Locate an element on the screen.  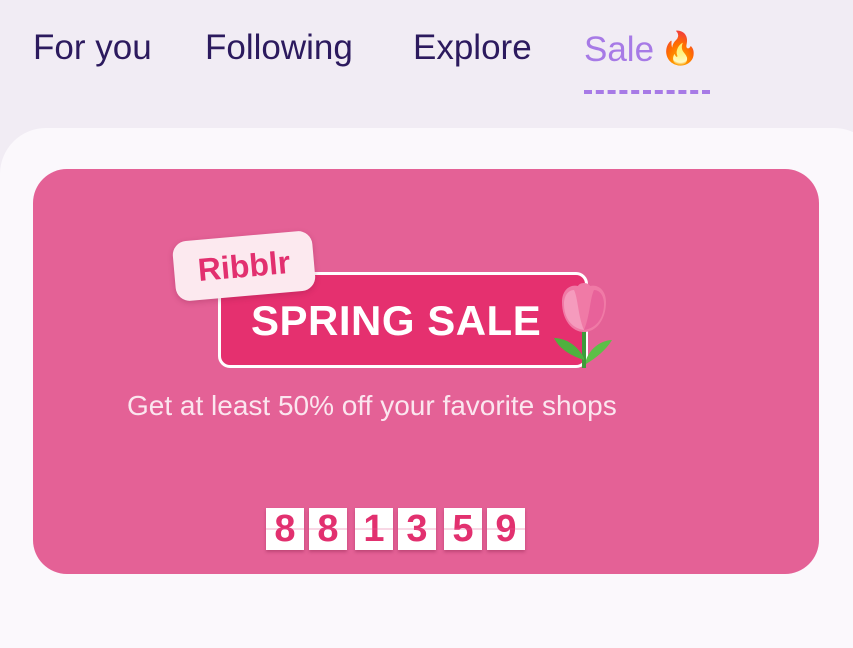
countdown-timer: 8 8 1 3 5 9 is located at coordinates (398, 529).